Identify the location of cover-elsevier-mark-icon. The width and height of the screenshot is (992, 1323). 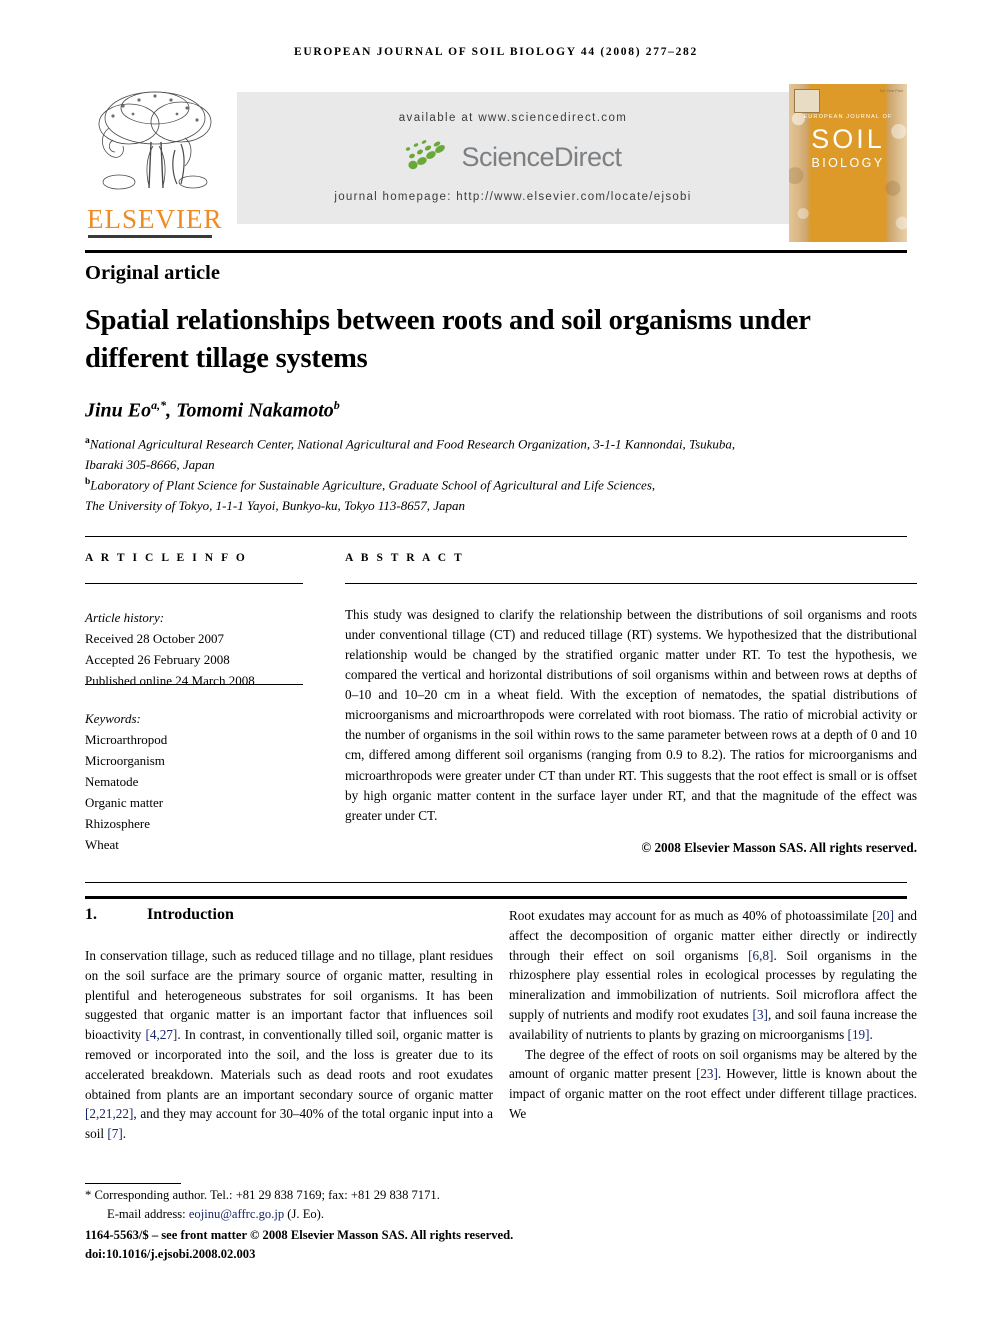
(807, 101).